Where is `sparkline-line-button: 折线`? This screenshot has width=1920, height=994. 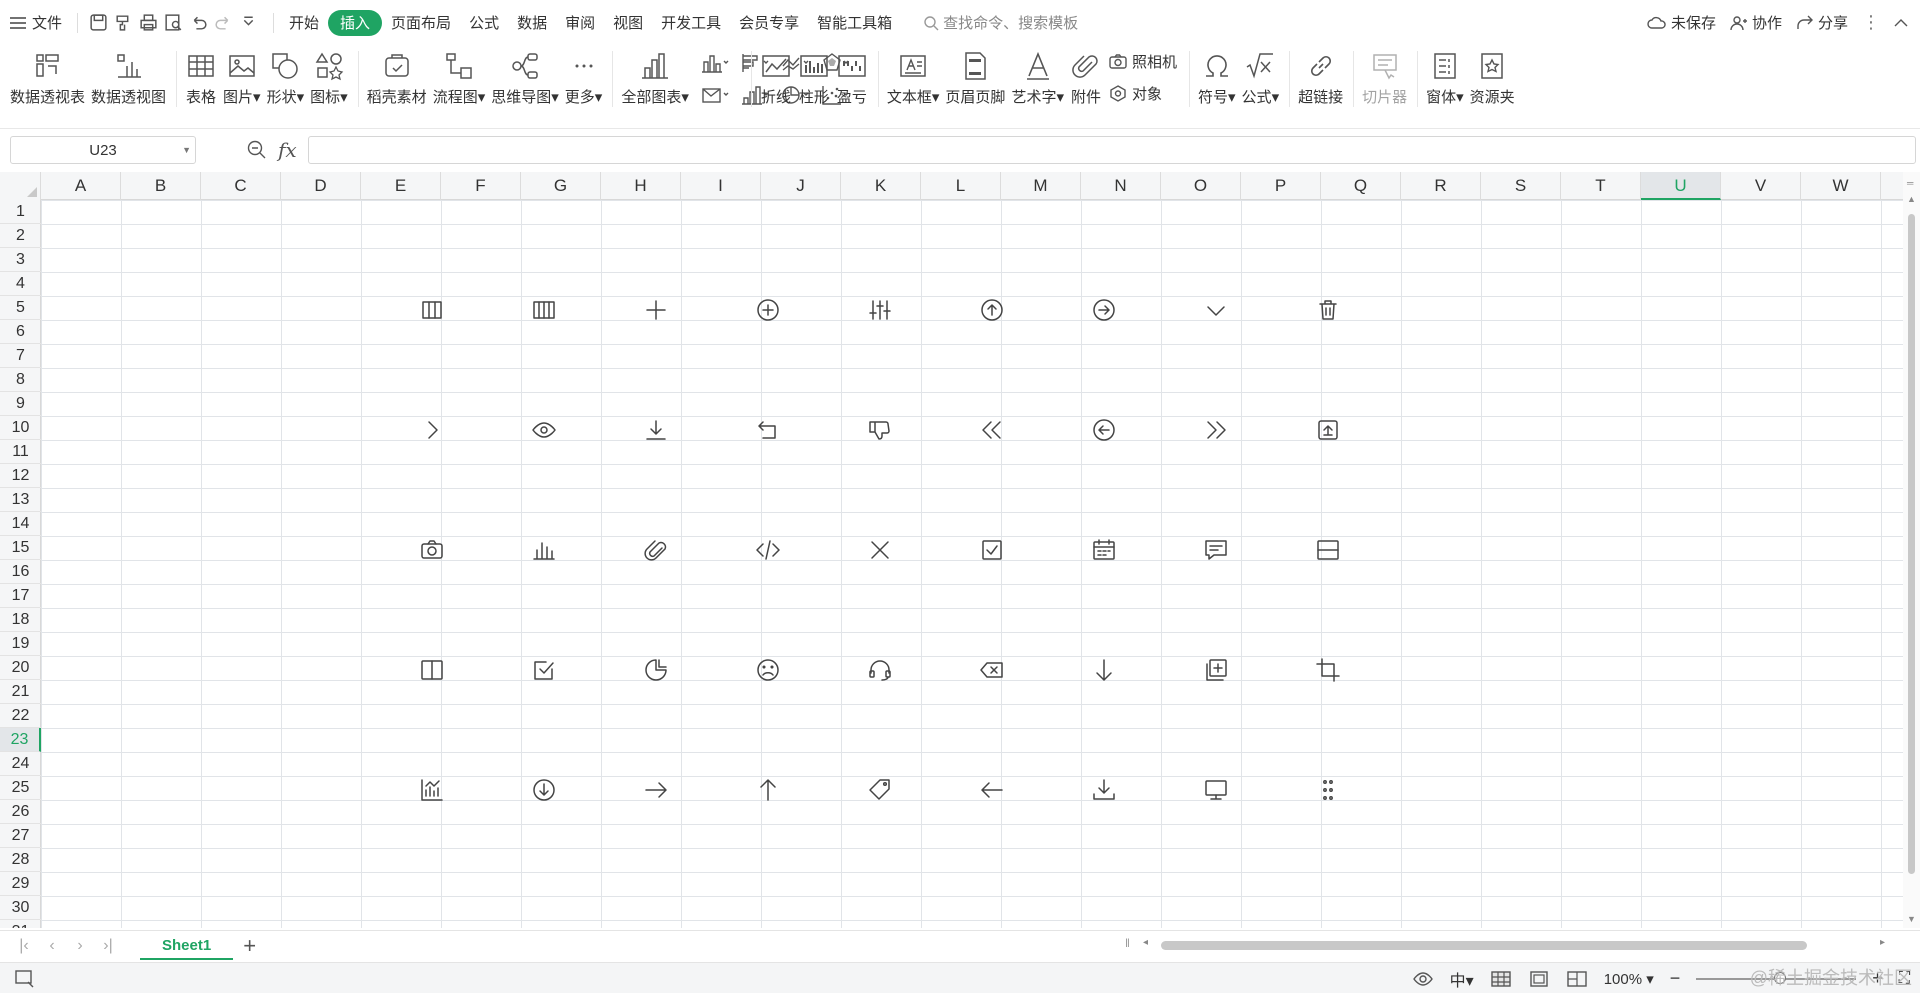
sparkline-line-button: 折线 is located at coordinates (776, 78).